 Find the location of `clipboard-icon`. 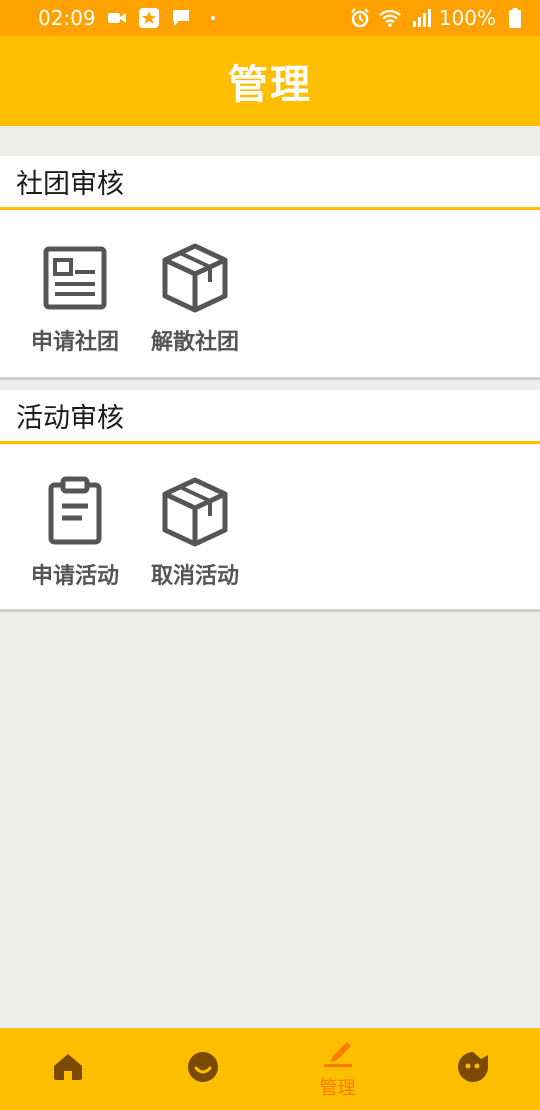

clipboard-icon is located at coordinates (75, 512).